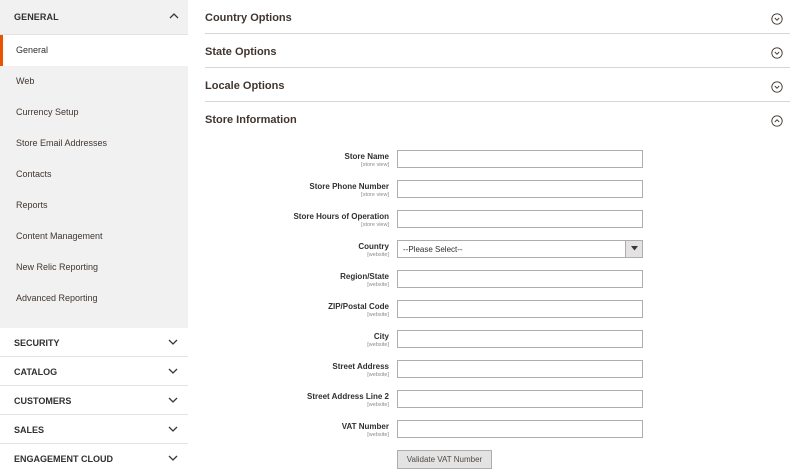  Describe the element at coordinates (94, 81) in the screenshot. I see `sidebar-item-web: Web` at that location.